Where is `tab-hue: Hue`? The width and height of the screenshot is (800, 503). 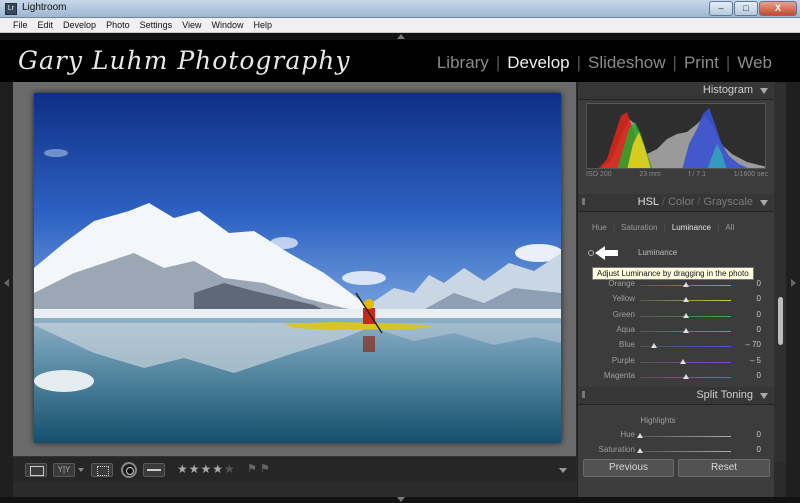 tab-hue: Hue is located at coordinates (599, 227).